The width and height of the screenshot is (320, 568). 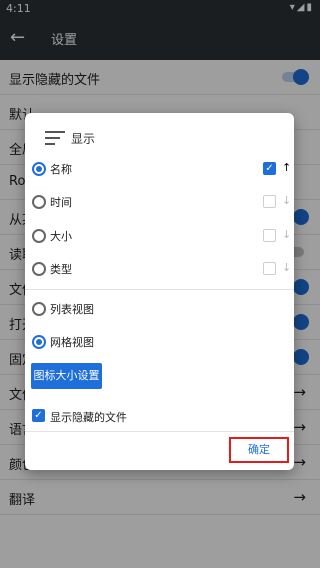 I want to click on ok-button: 确定, so click(x=259, y=450).